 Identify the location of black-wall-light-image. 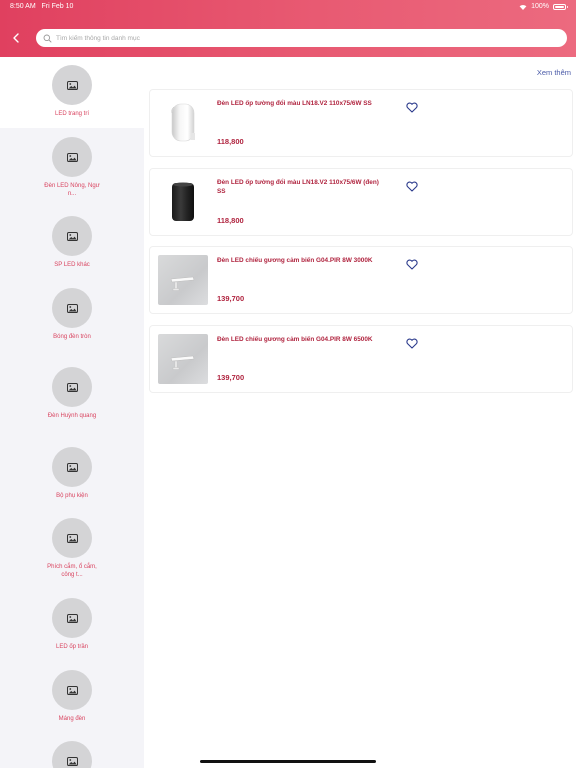
(183, 201).